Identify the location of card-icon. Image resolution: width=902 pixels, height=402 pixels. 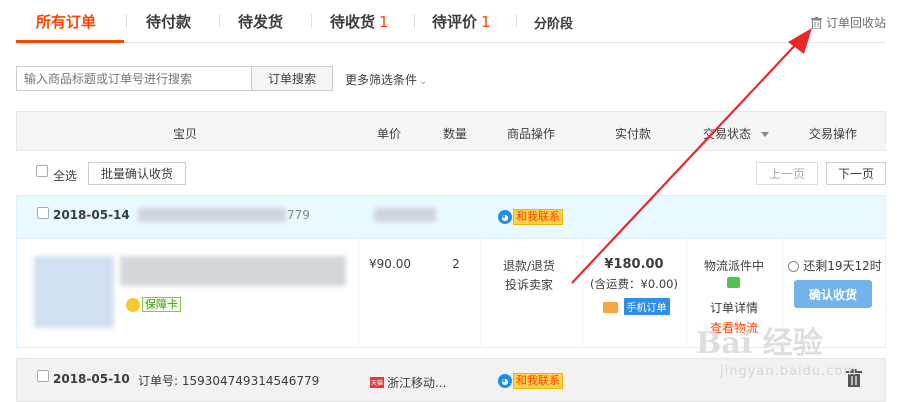
(610, 307).